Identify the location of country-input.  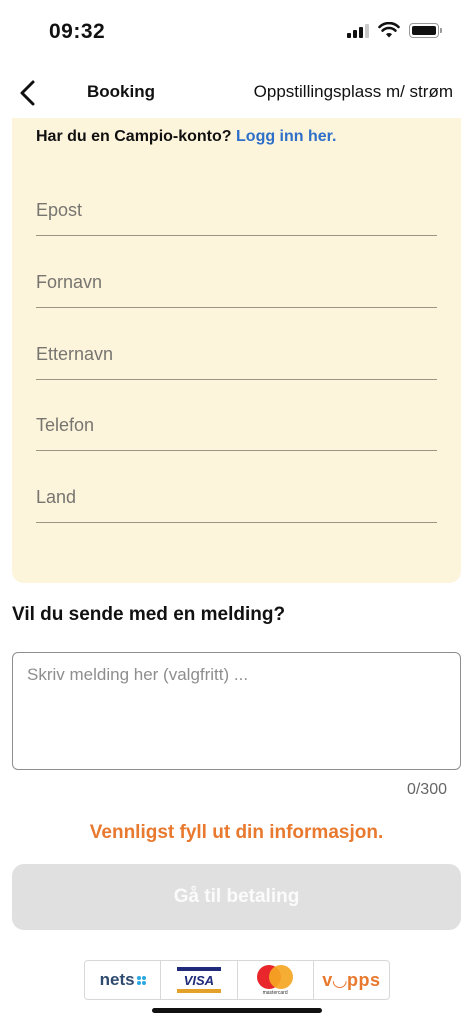
(236, 491).